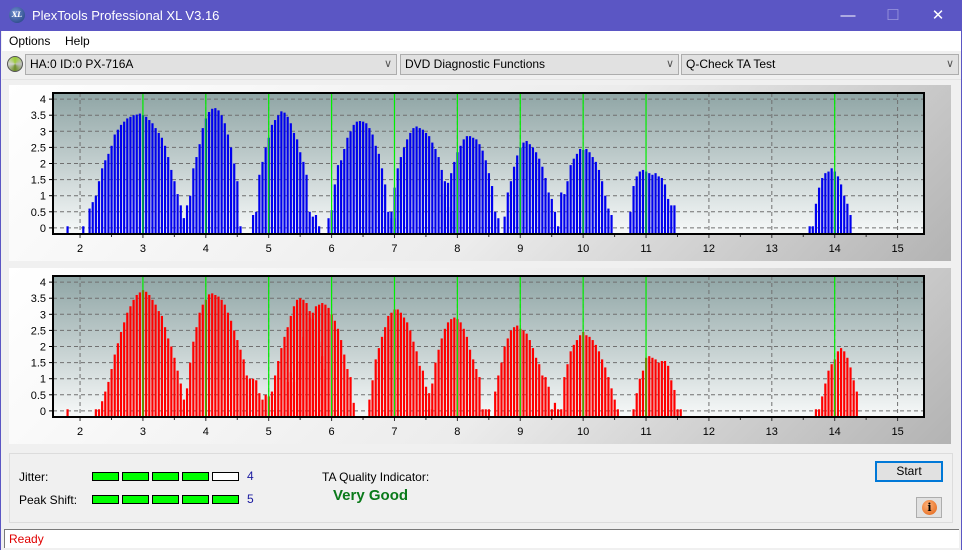 The width and height of the screenshot is (962, 550). What do you see at coordinates (77, 41) in the screenshot?
I see `menu-help: Help` at bounding box center [77, 41].